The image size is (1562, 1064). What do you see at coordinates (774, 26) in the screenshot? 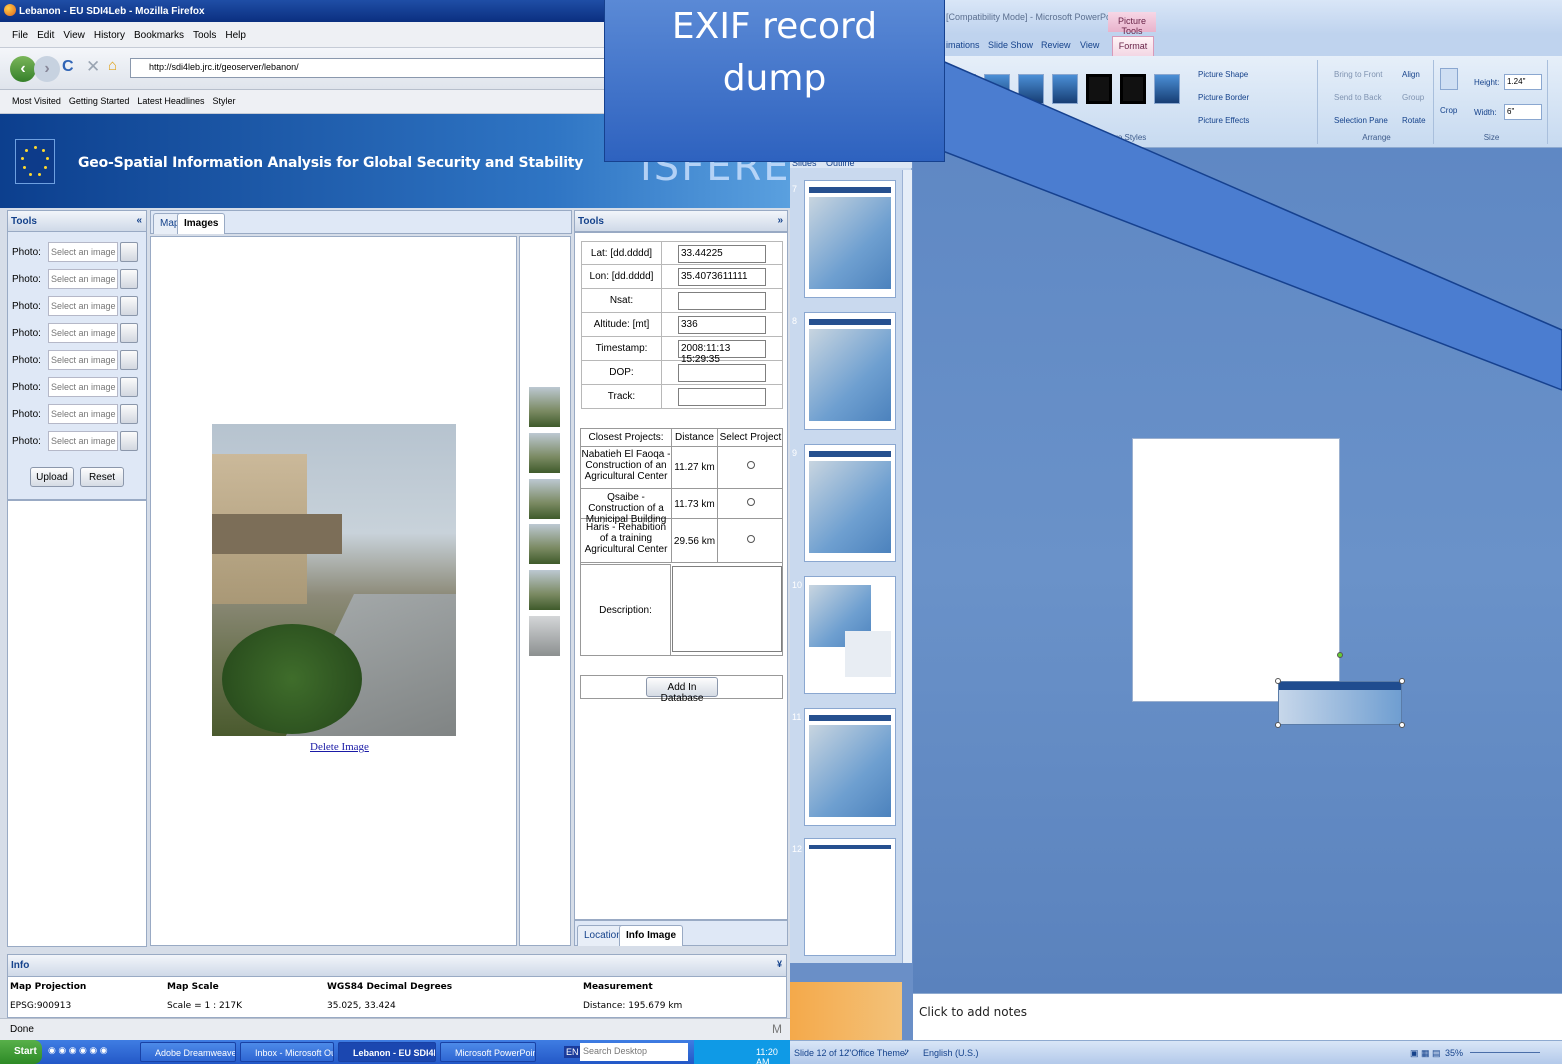
I see `callout-line1: EXIF record` at bounding box center [774, 26].